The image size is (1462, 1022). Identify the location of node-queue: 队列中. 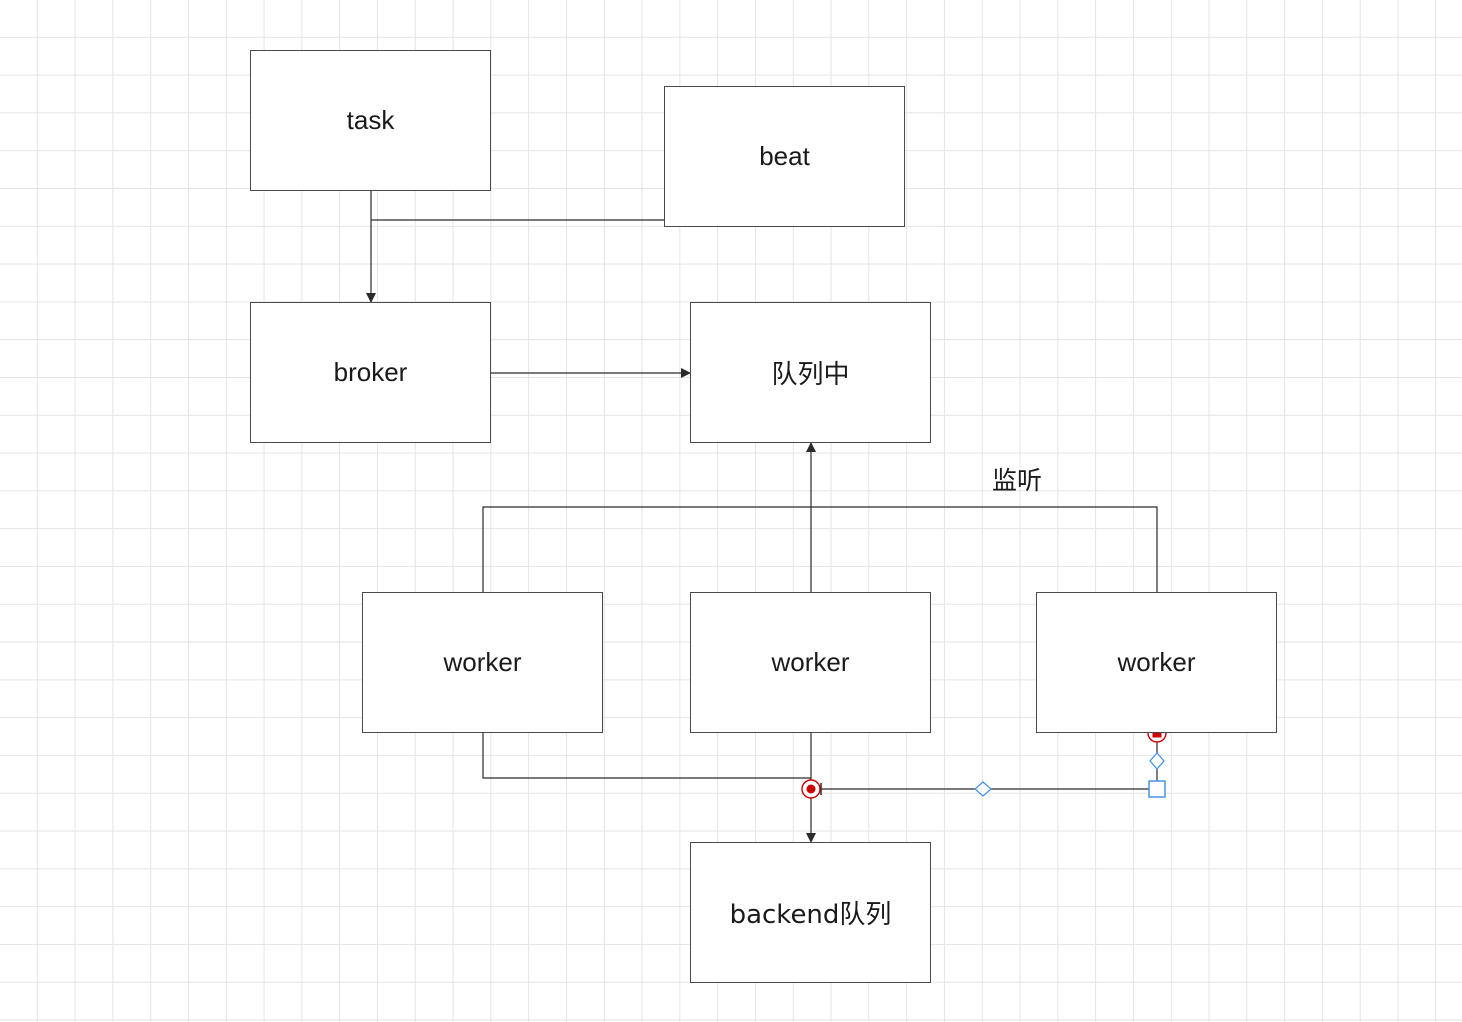
(810, 372).